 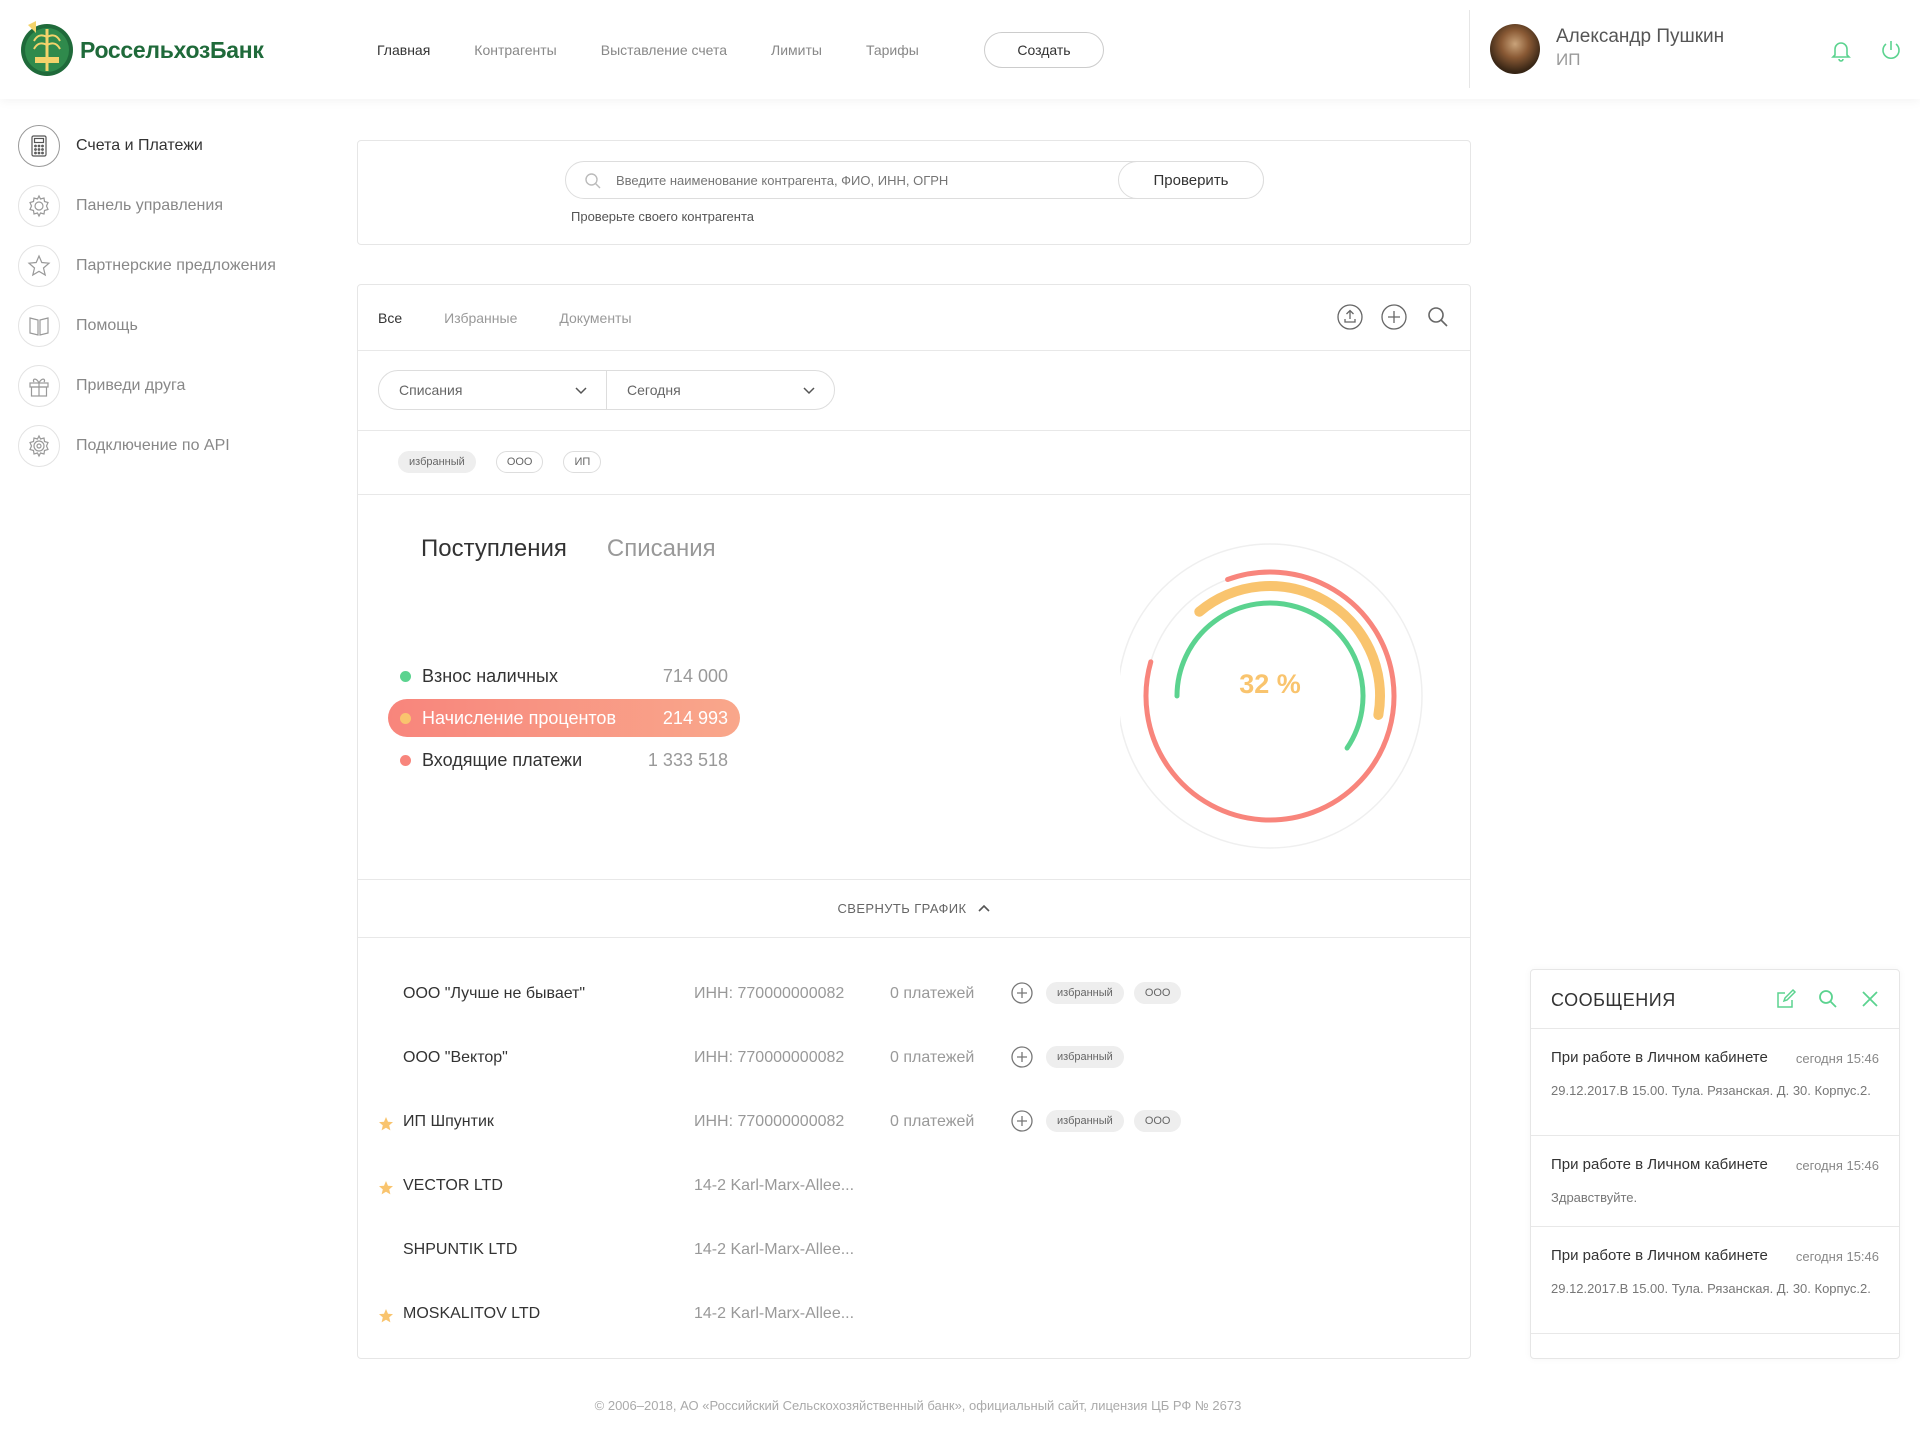 I want to click on counterparty-name: MOSKALITOV LTD, so click(x=471, y=1314).